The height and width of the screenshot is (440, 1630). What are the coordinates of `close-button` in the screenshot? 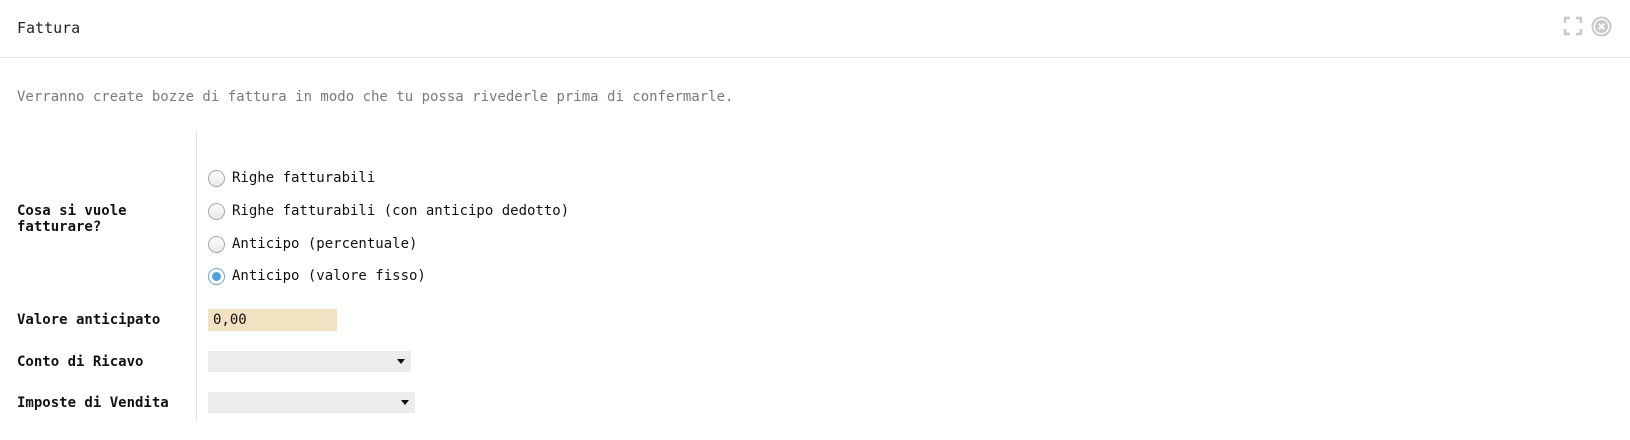 It's located at (1601, 26).